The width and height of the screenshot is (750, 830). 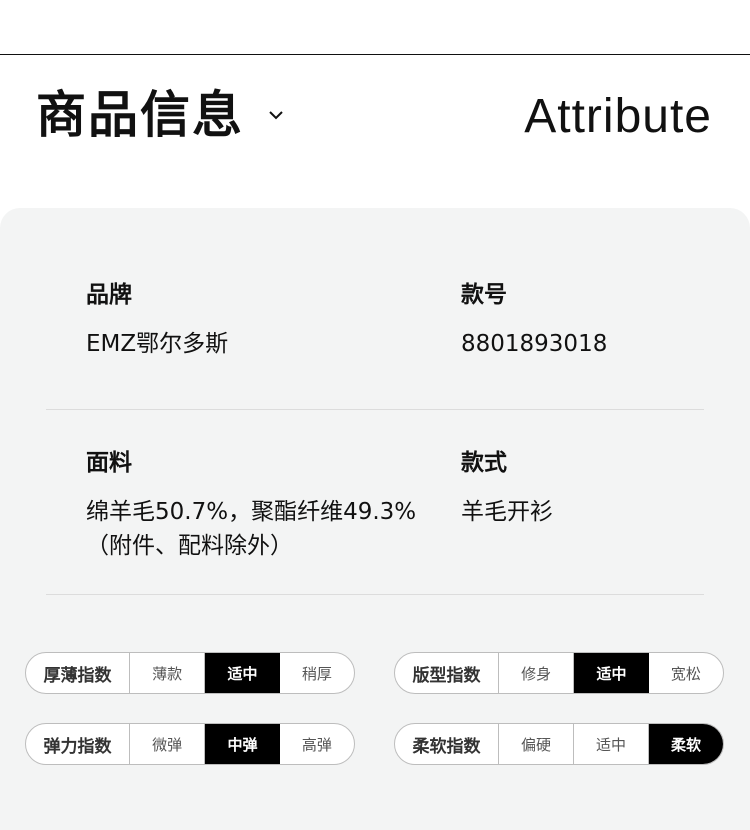 I want to click on fit-index: 版型指数 修身 适中 宽松, so click(x=559, y=673).